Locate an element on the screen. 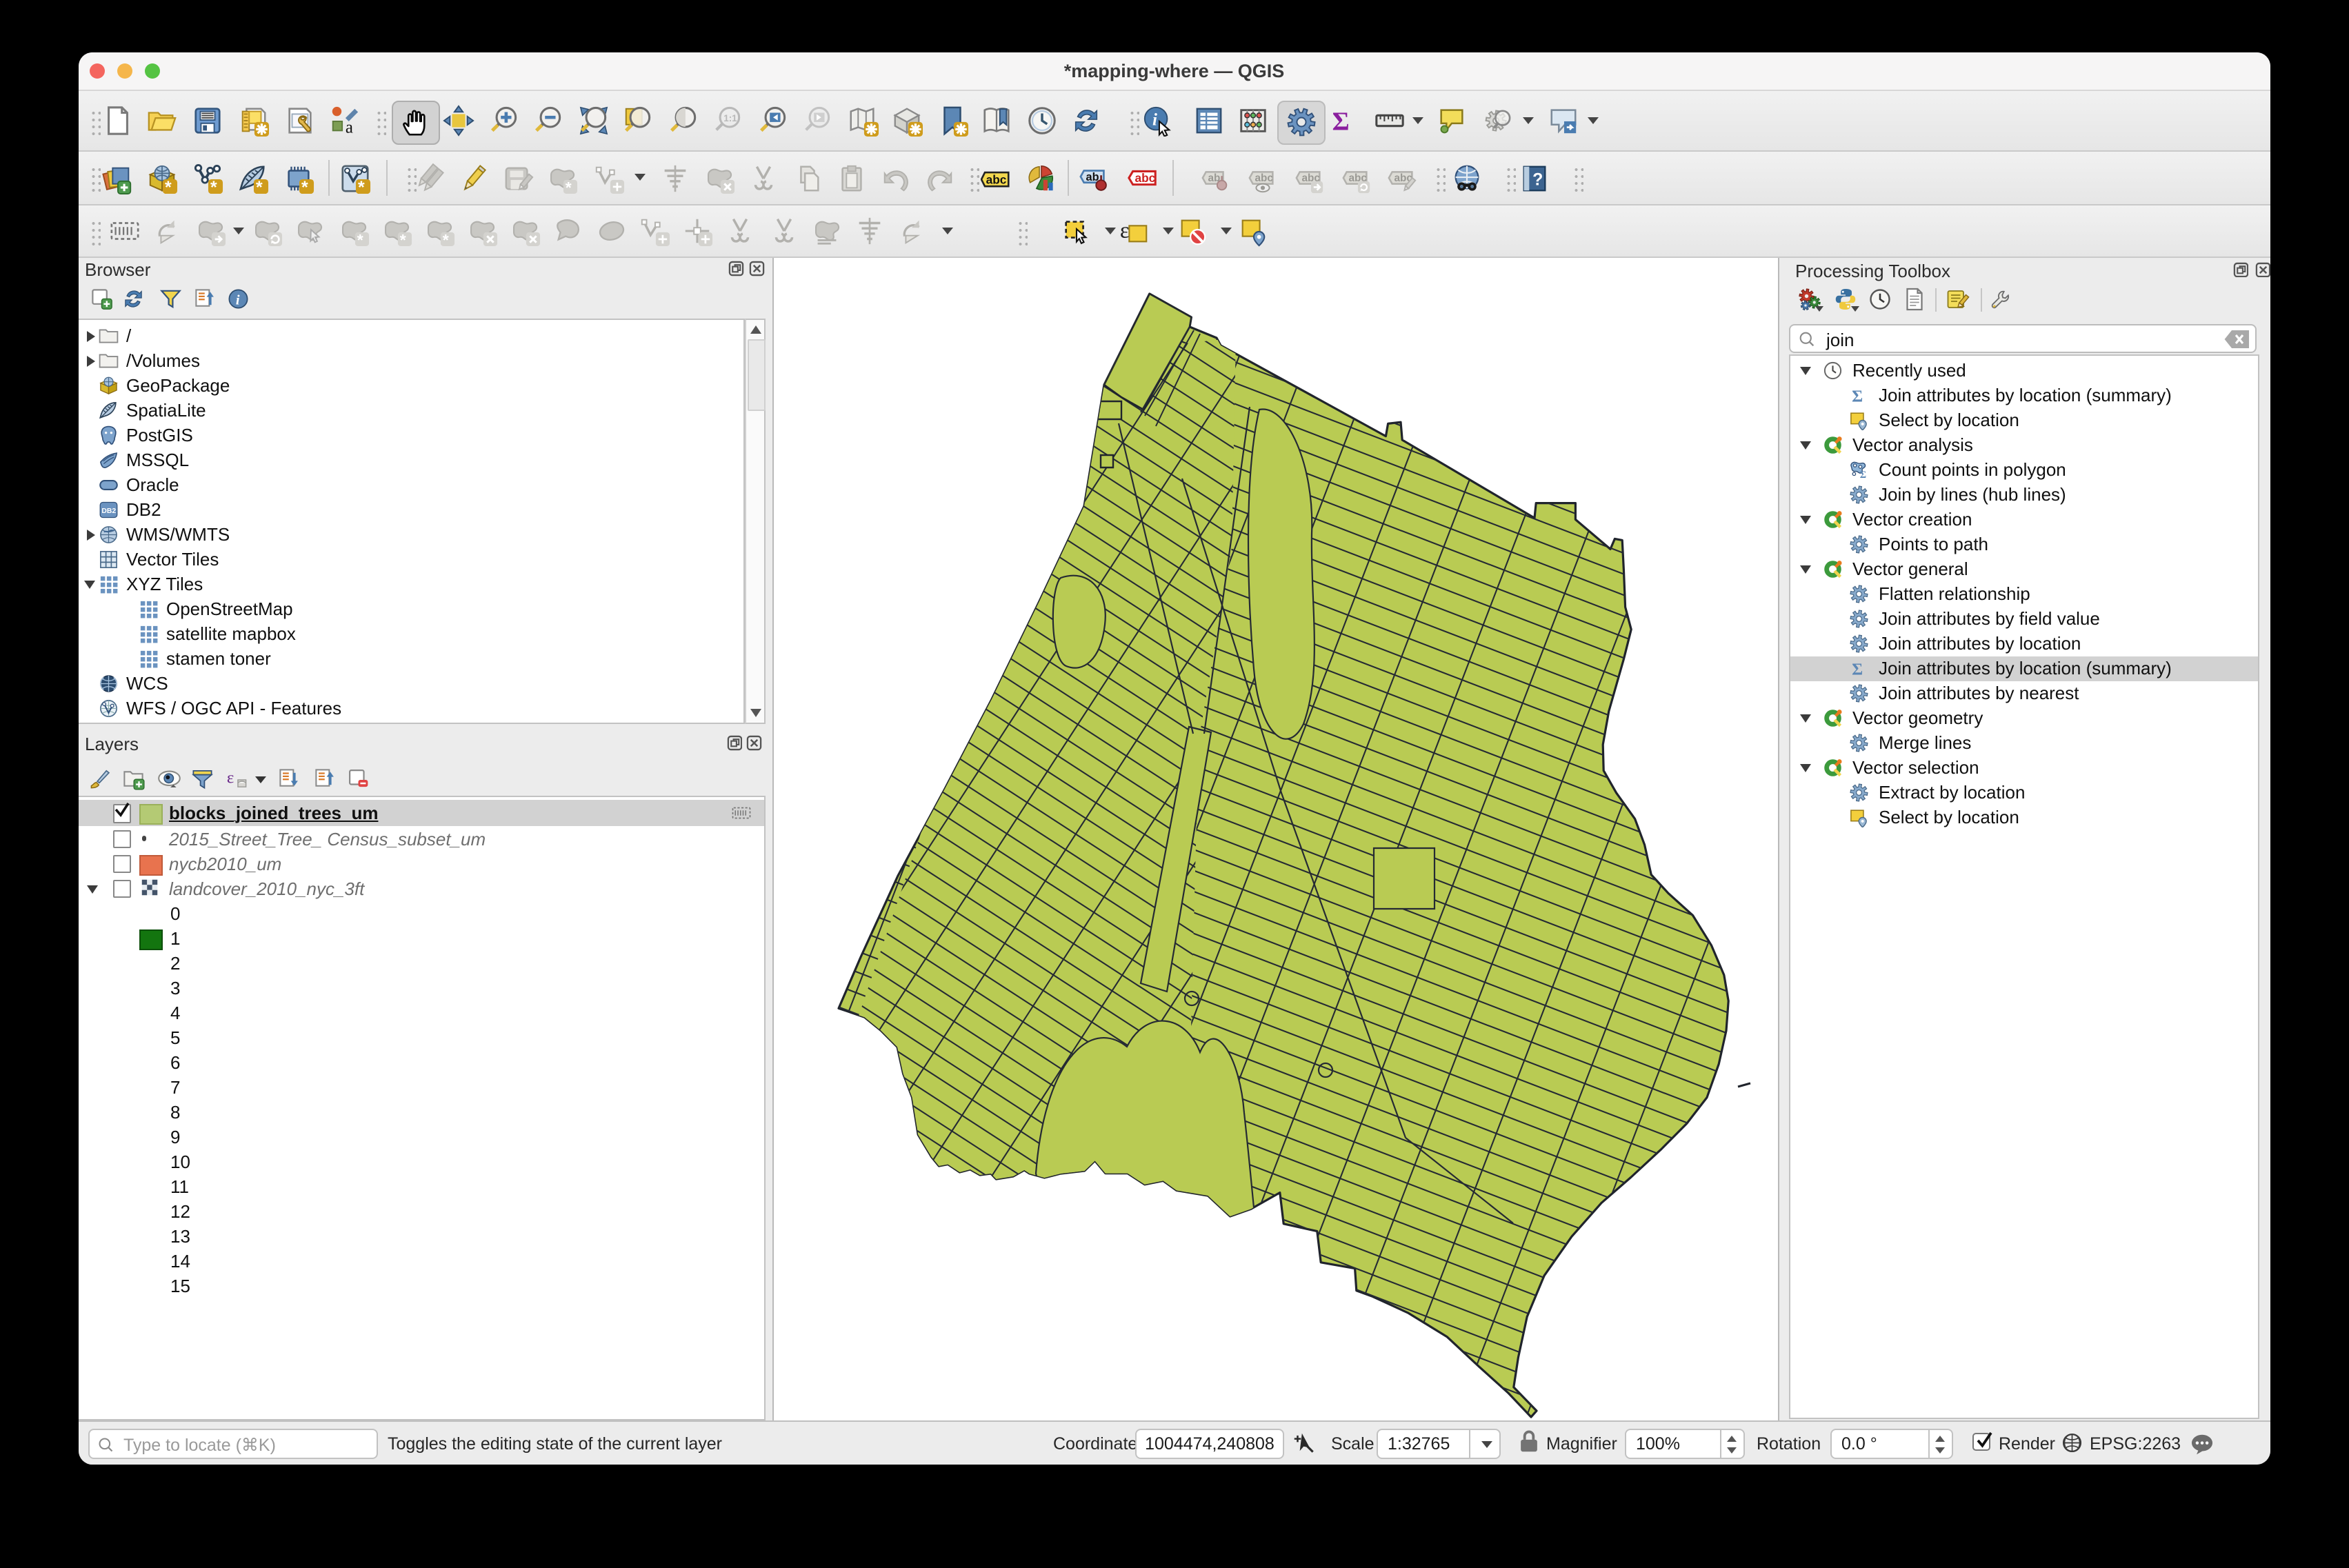 Image resolution: width=2349 pixels, height=1568 pixels. svg-text: 1:1 is located at coordinates (730, 118).